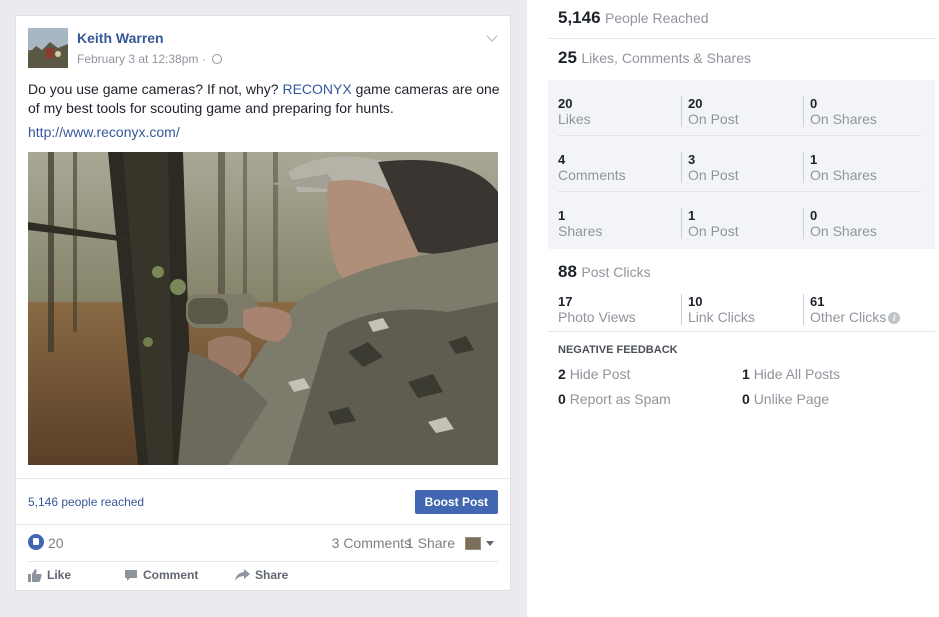 This screenshot has height=617, width=939. Describe the element at coordinates (155, 89) in the screenshot. I see `post-text-before: Do you use game cameras? If not, why?` at that location.